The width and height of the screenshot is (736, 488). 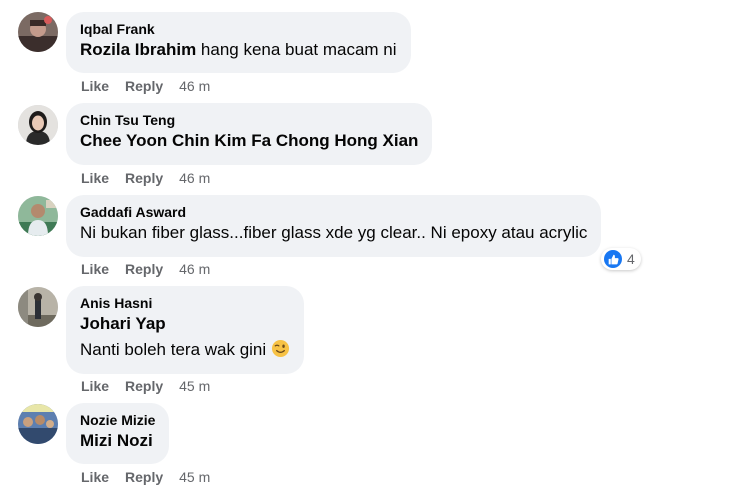 I want to click on comment-text: Mizi Nozi, so click(x=117, y=441).